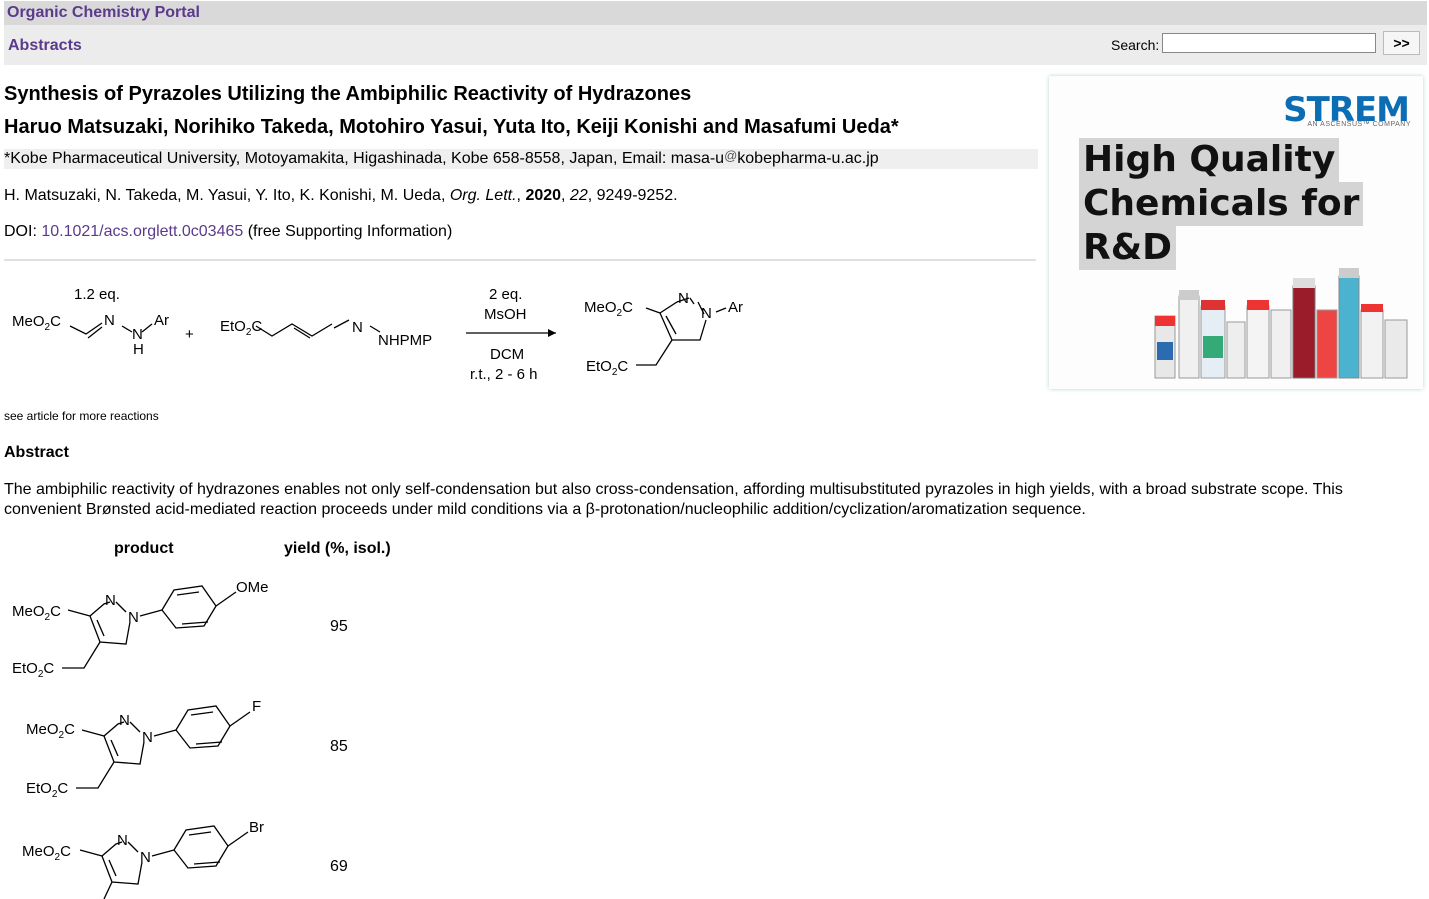  What do you see at coordinates (339, 746) in the screenshot?
I see `yield-value: 85` at bounding box center [339, 746].